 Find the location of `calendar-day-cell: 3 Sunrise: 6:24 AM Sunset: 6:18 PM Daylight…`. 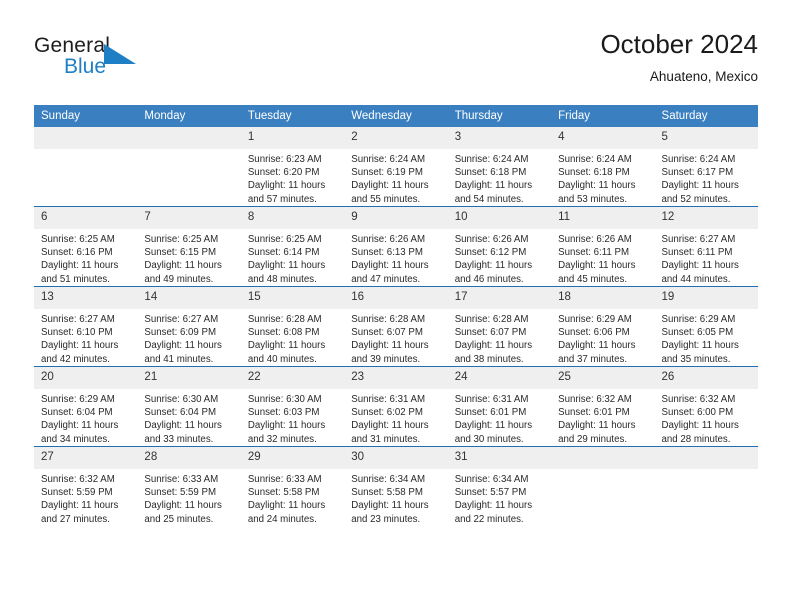

calendar-day-cell: 3 Sunrise: 6:24 AM Sunset: 6:18 PM Daylight… is located at coordinates (499, 167).